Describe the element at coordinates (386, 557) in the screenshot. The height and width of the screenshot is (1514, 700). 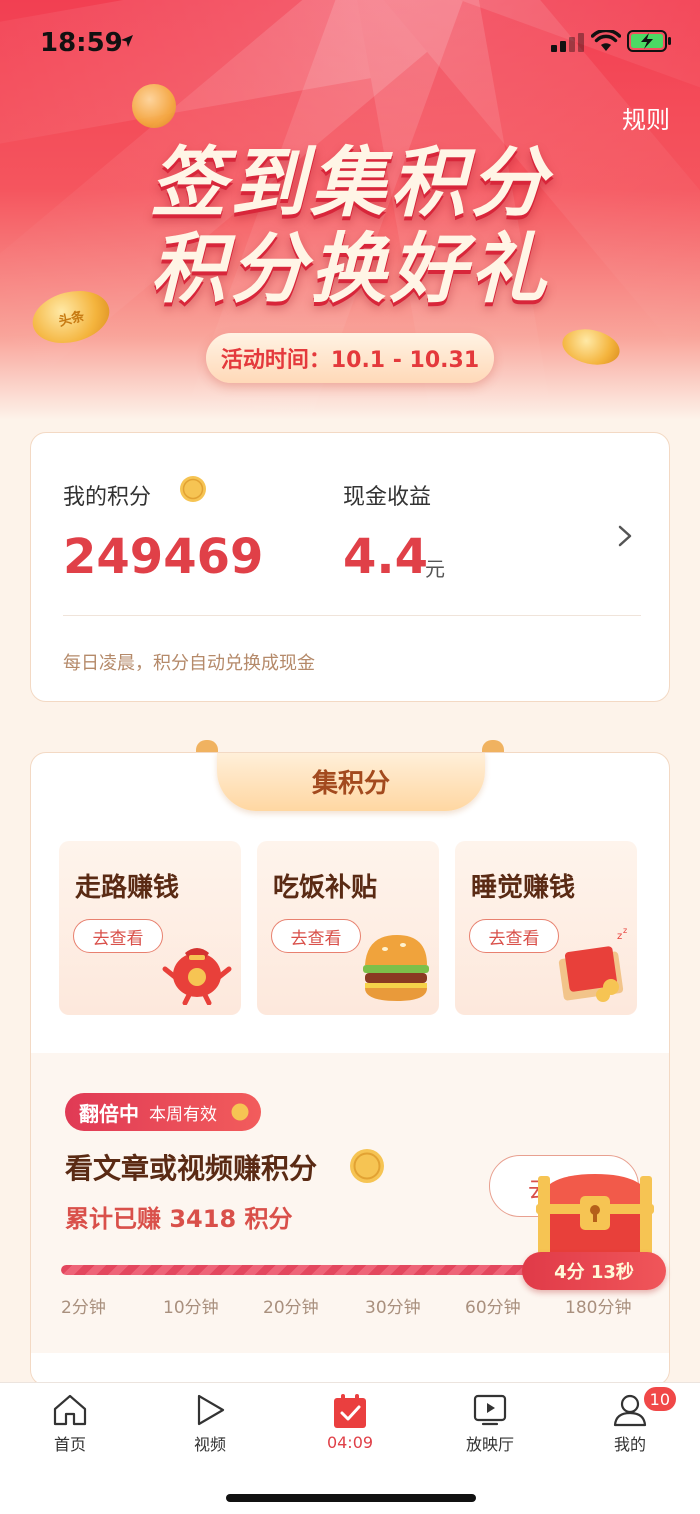
I see `cash-income-value: 4.4` at that location.